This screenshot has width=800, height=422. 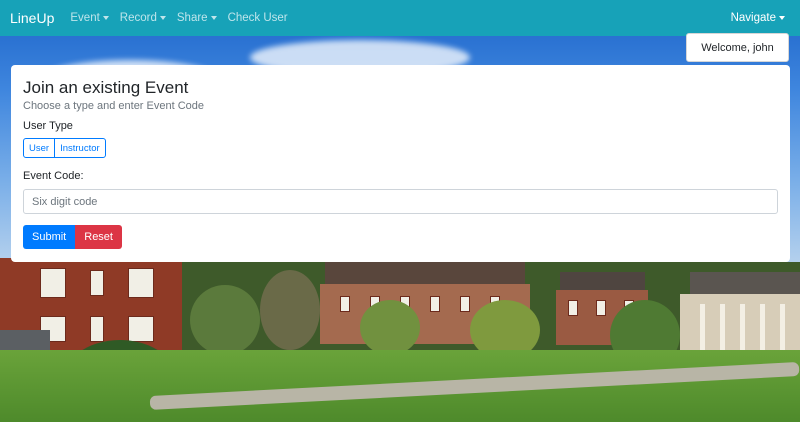 I want to click on nav-share-label: Share, so click(x=192, y=18).